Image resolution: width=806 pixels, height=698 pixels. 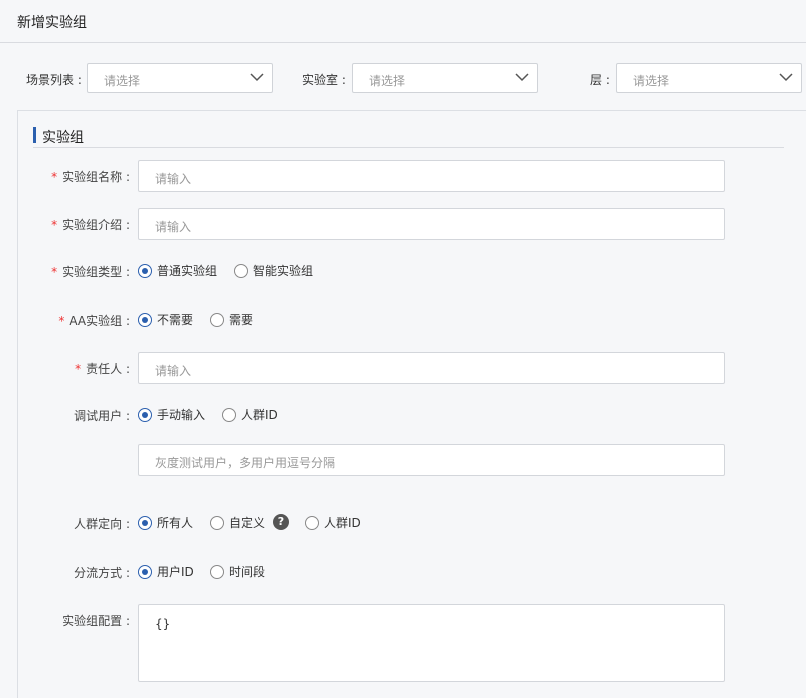 What do you see at coordinates (102, 573) in the screenshot?
I see `split-method-label: 分流方式 :` at bounding box center [102, 573].